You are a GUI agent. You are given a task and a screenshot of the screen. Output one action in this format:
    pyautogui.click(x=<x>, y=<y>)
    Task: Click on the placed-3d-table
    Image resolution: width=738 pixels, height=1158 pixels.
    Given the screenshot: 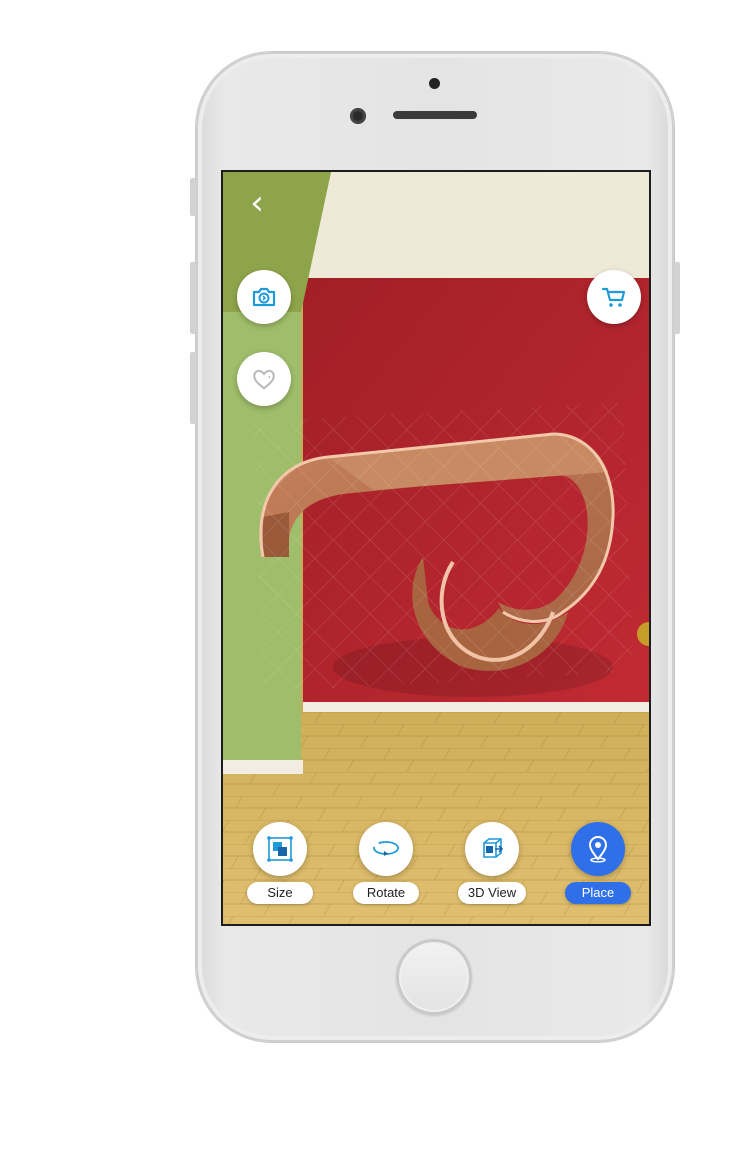 What is the action you would take?
    pyautogui.click(x=443, y=547)
    